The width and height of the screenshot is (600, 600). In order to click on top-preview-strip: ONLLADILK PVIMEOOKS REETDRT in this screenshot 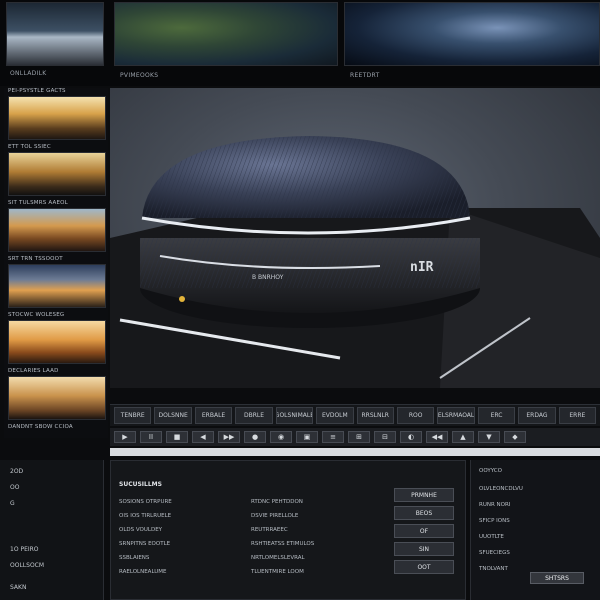, I will do `click(300, 43)`.